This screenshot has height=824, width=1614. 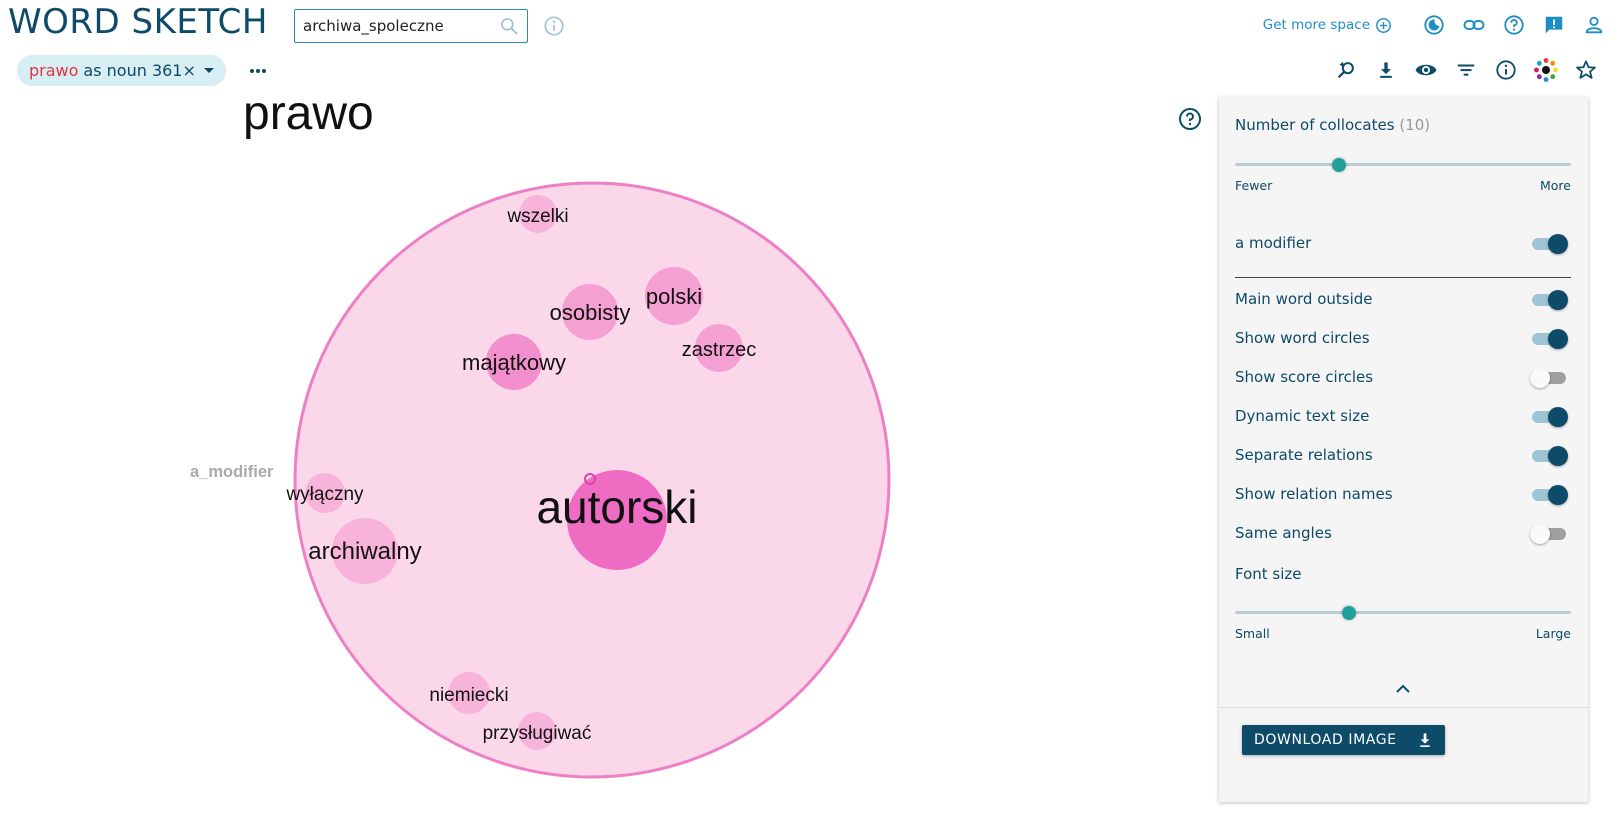 What do you see at coordinates (1346, 70) in the screenshot?
I see `search-back-icon` at bounding box center [1346, 70].